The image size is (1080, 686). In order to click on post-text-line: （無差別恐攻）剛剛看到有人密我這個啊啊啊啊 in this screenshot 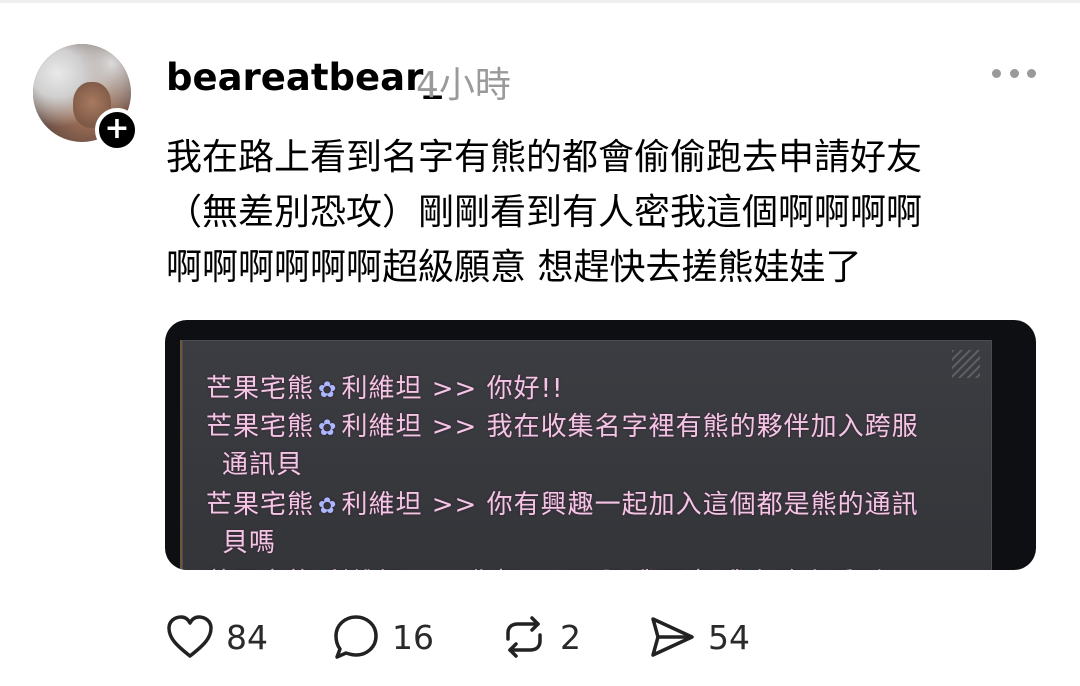, I will do `click(544, 212)`.